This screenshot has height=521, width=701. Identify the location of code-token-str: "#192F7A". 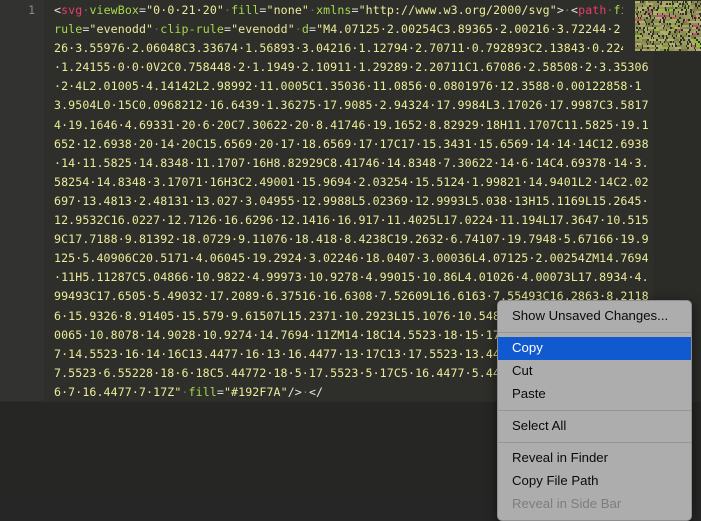
(255, 391).